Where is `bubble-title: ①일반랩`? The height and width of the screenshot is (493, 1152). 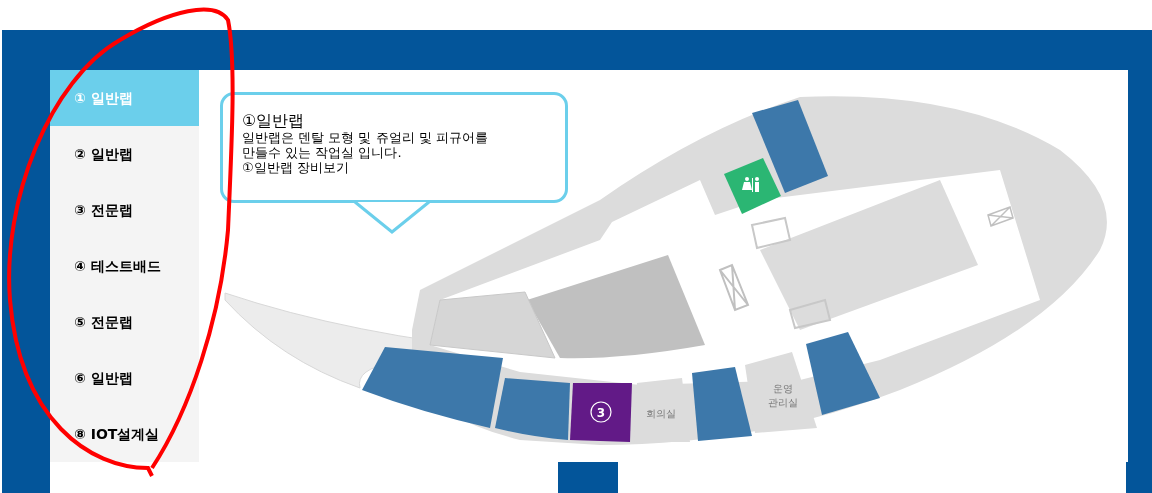 bubble-title: ①일반랩 is located at coordinates (274, 121).